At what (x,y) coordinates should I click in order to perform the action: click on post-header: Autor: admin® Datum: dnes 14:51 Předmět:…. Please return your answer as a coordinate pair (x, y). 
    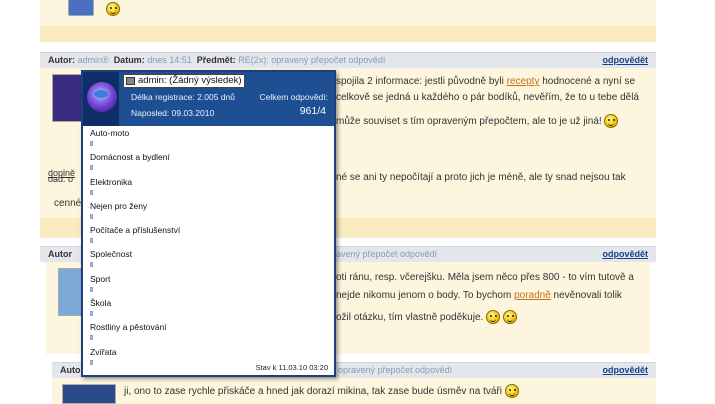
    Looking at the image, I should click on (348, 60).